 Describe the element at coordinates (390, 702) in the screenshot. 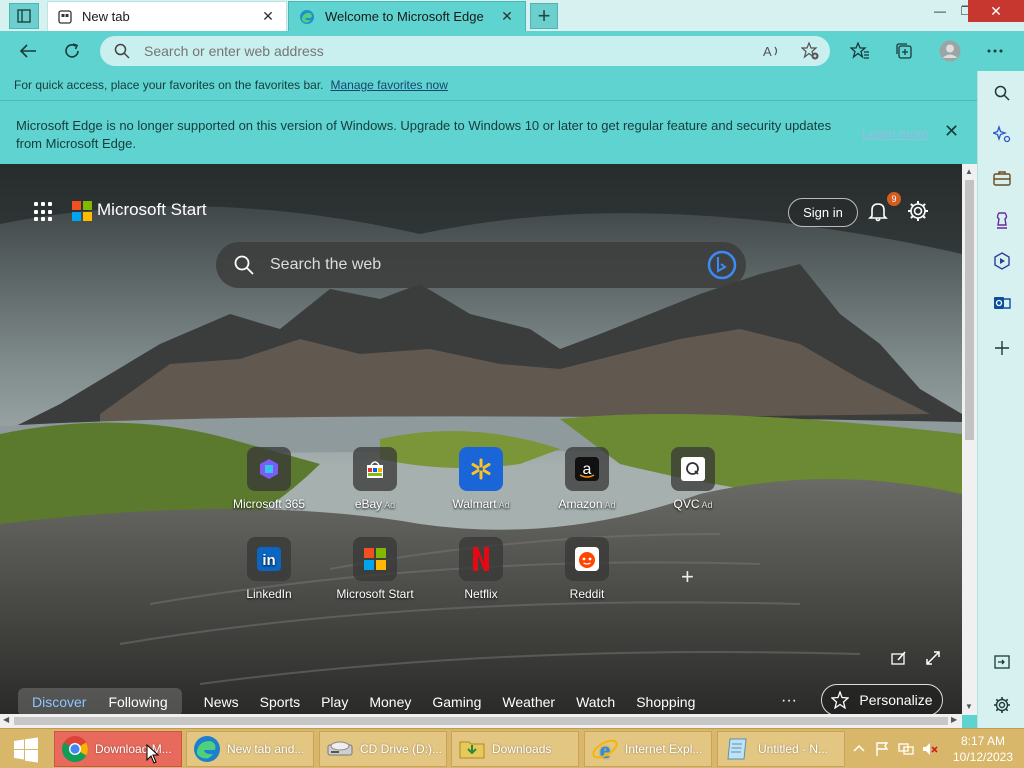

I see `feed-tab-money: Money` at that location.